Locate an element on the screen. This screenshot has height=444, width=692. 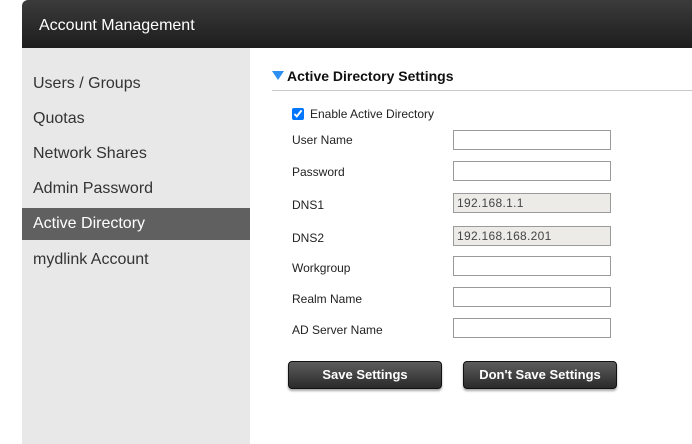
password-input is located at coordinates (532, 171).